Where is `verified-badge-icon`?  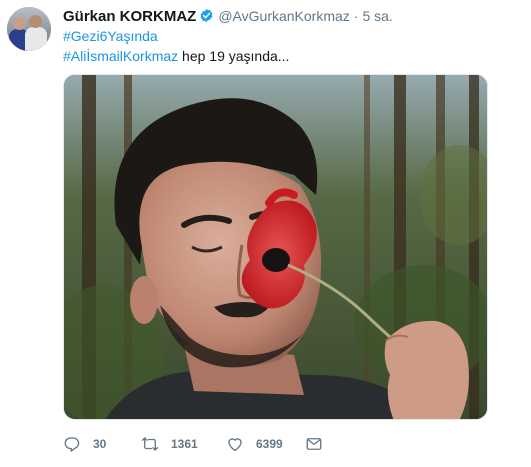 verified-badge-icon is located at coordinates (206, 15).